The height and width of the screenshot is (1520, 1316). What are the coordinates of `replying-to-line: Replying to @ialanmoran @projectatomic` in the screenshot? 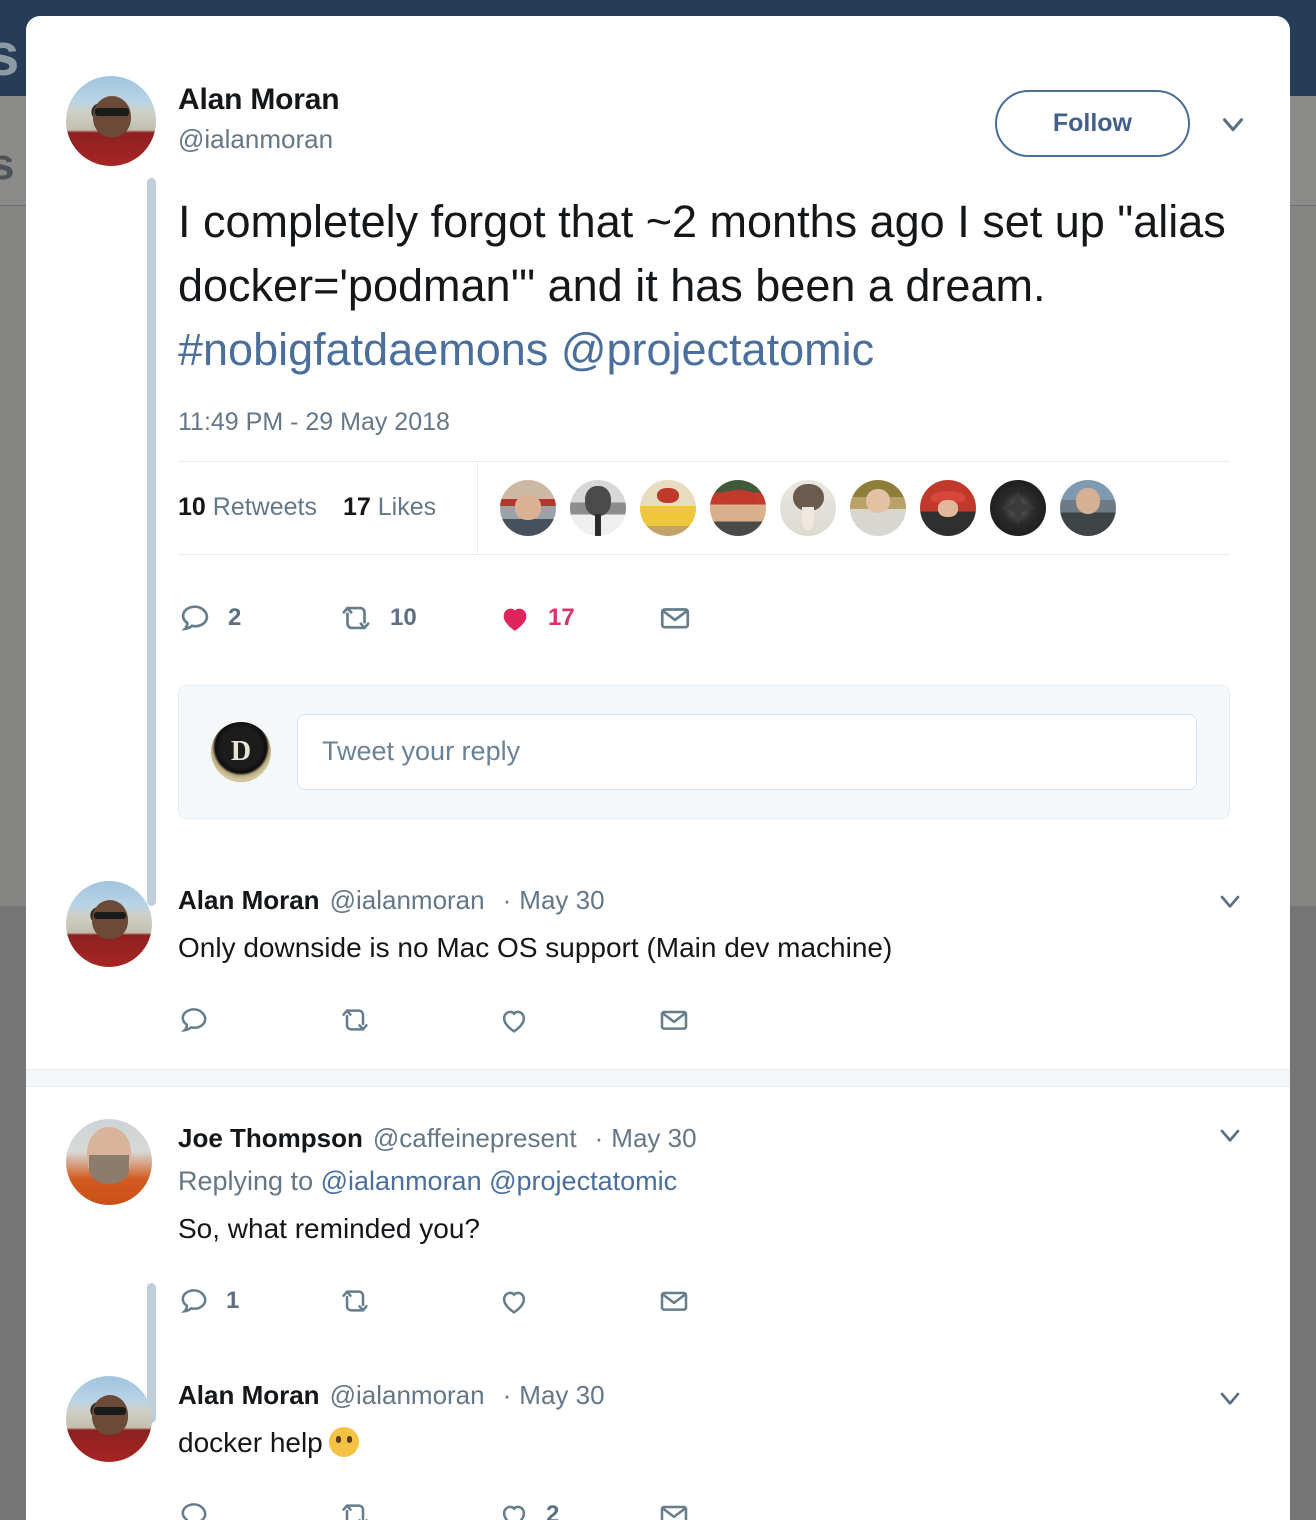 It's located at (714, 1181).